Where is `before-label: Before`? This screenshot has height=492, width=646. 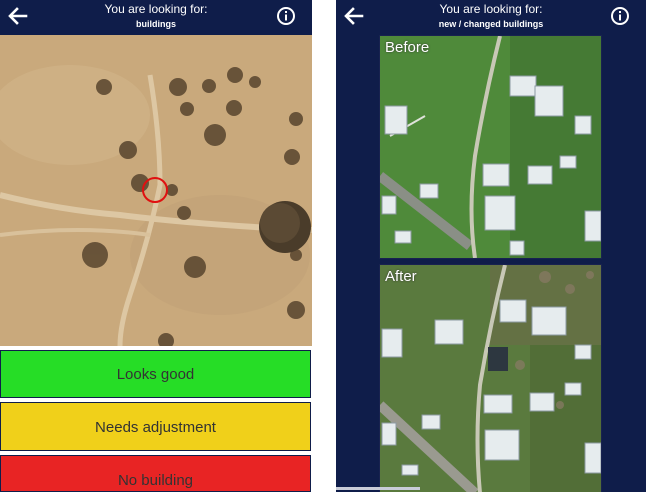 before-label: Before is located at coordinates (407, 47).